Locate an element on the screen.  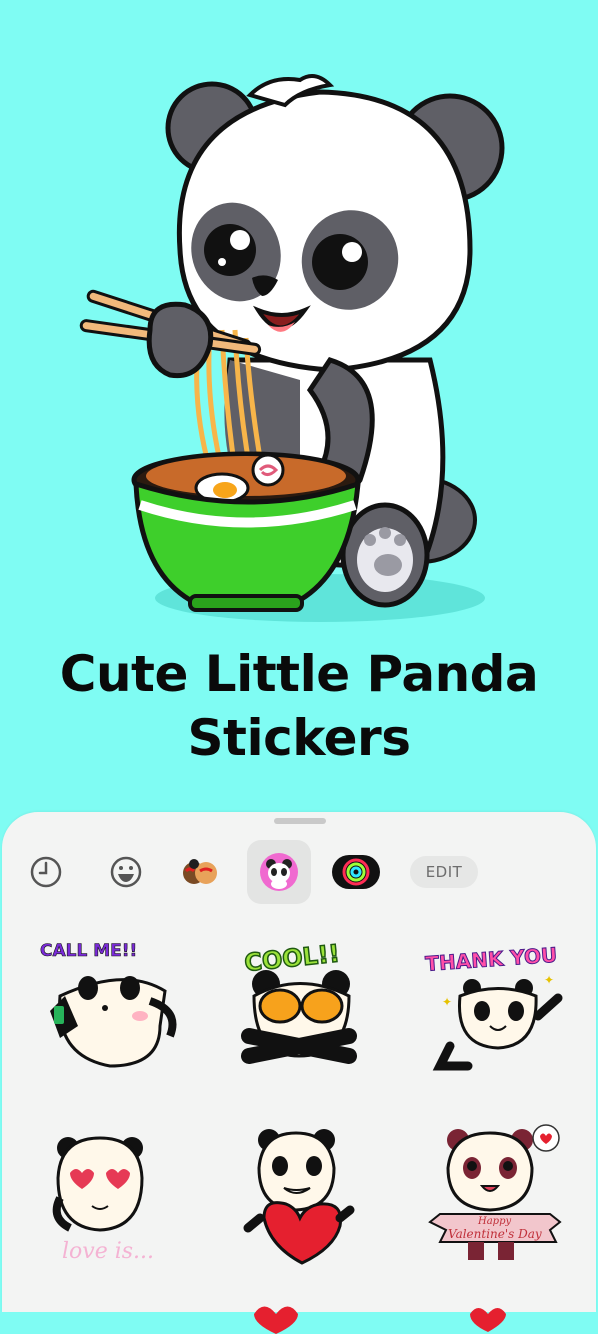
sticker-valentines-day: Happy Valentine's Day is located at coordinates (495, 1193).